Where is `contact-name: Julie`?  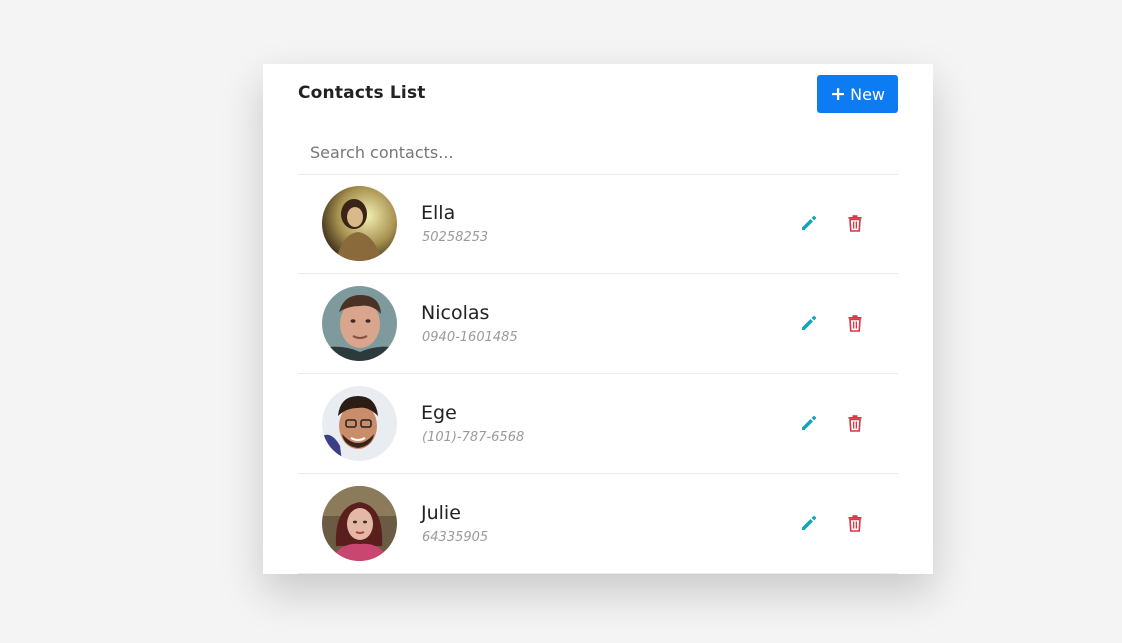
contact-name: Julie is located at coordinates (441, 513).